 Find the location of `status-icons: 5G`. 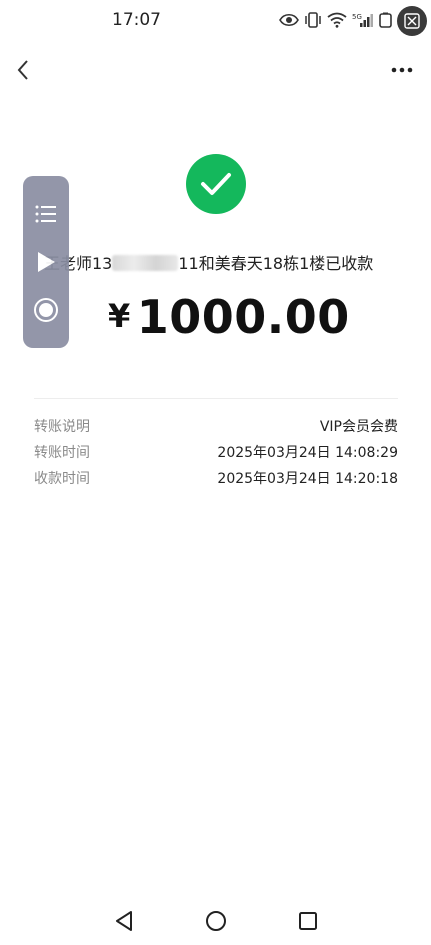

status-icons: 5G is located at coordinates (336, 20).